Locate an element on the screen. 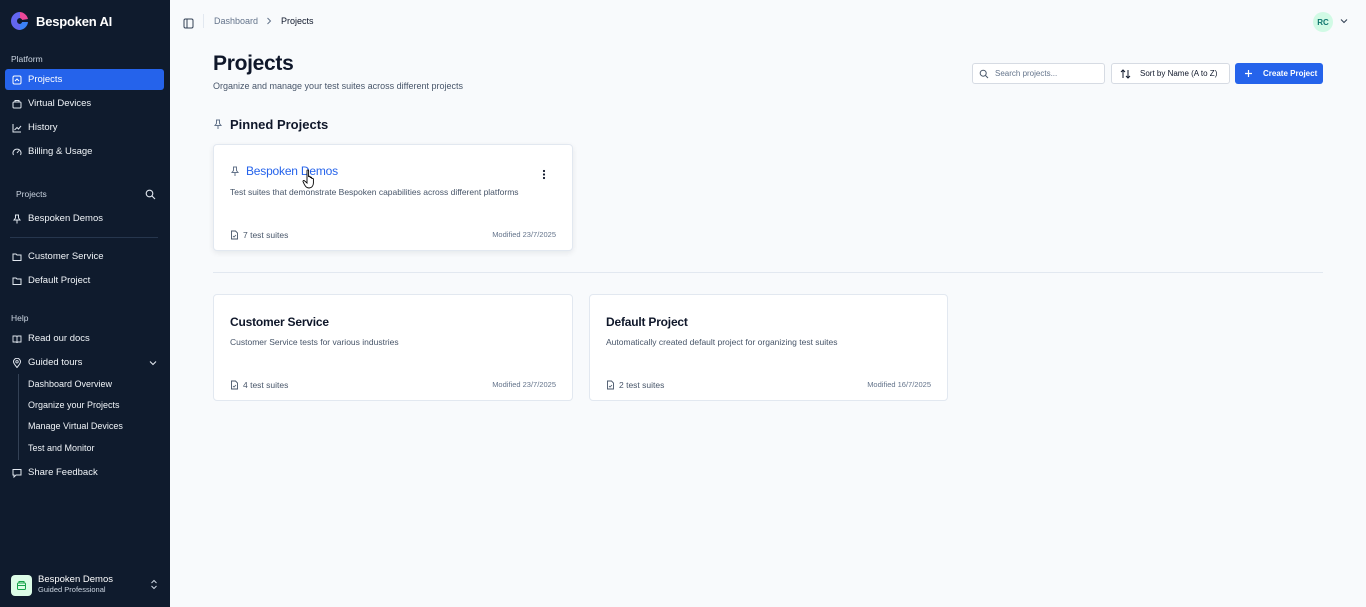  tours-rail is located at coordinates (18, 417).